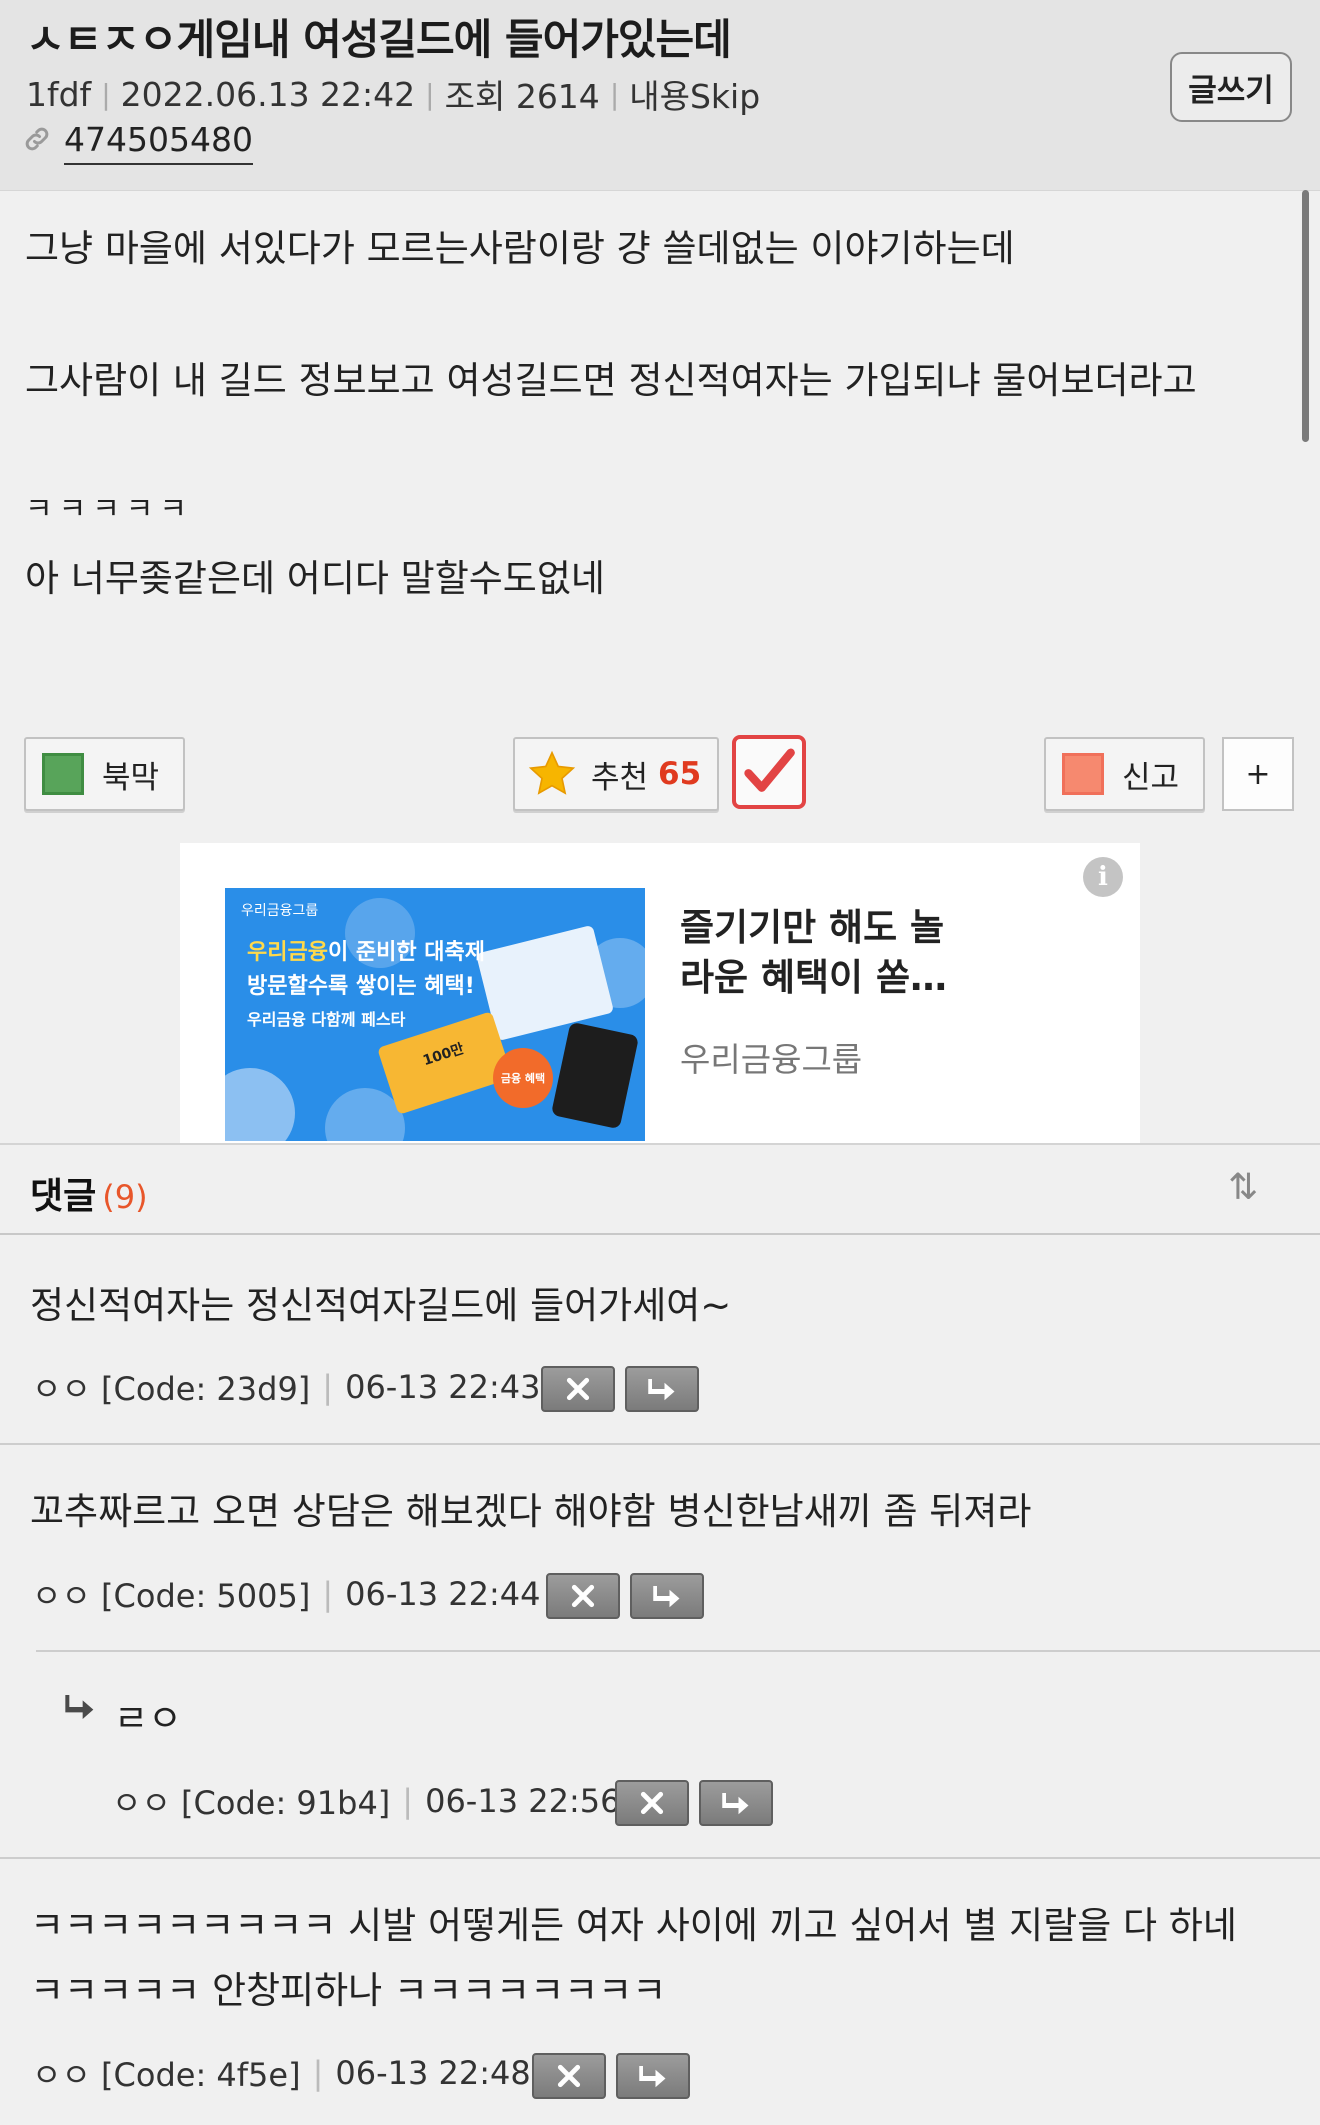  I want to click on ad-badge: 금융 혜택, so click(523, 1078).